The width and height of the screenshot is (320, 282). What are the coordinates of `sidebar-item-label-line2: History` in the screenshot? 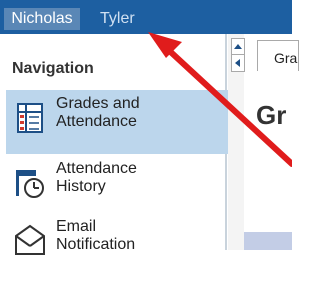 It's located at (81, 186).